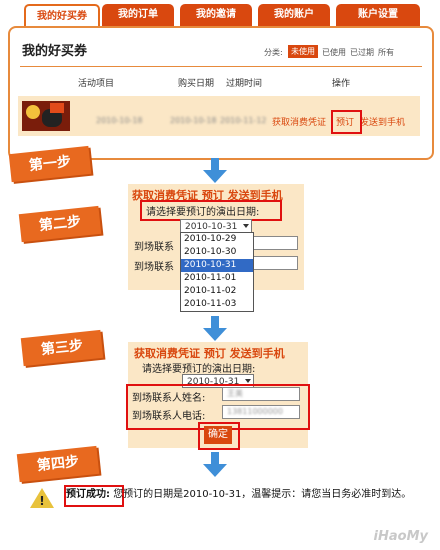  What do you see at coordinates (243, 120) in the screenshot?
I see `expire-date: 2010-11-12` at bounding box center [243, 120].